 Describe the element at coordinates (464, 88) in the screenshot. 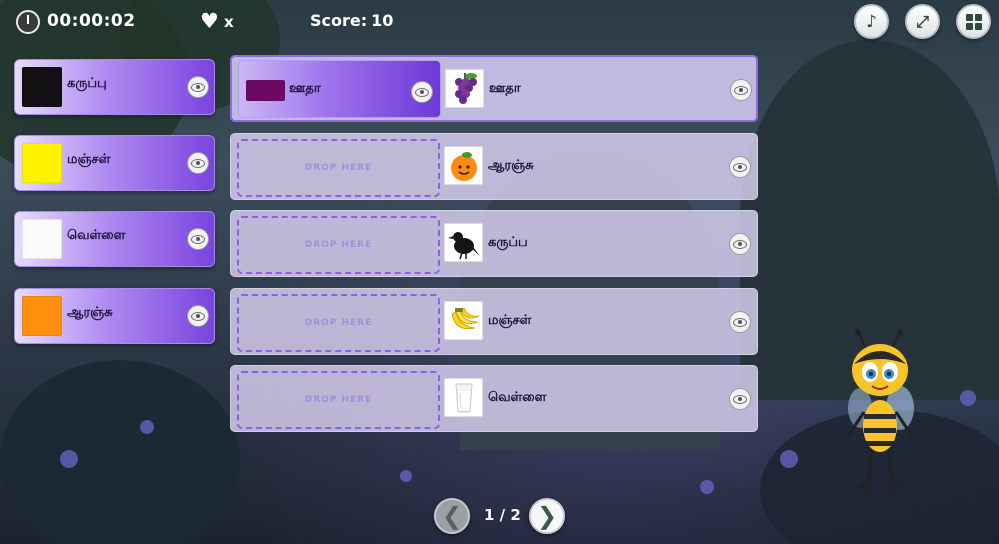

I see `grapes-image` at that location.